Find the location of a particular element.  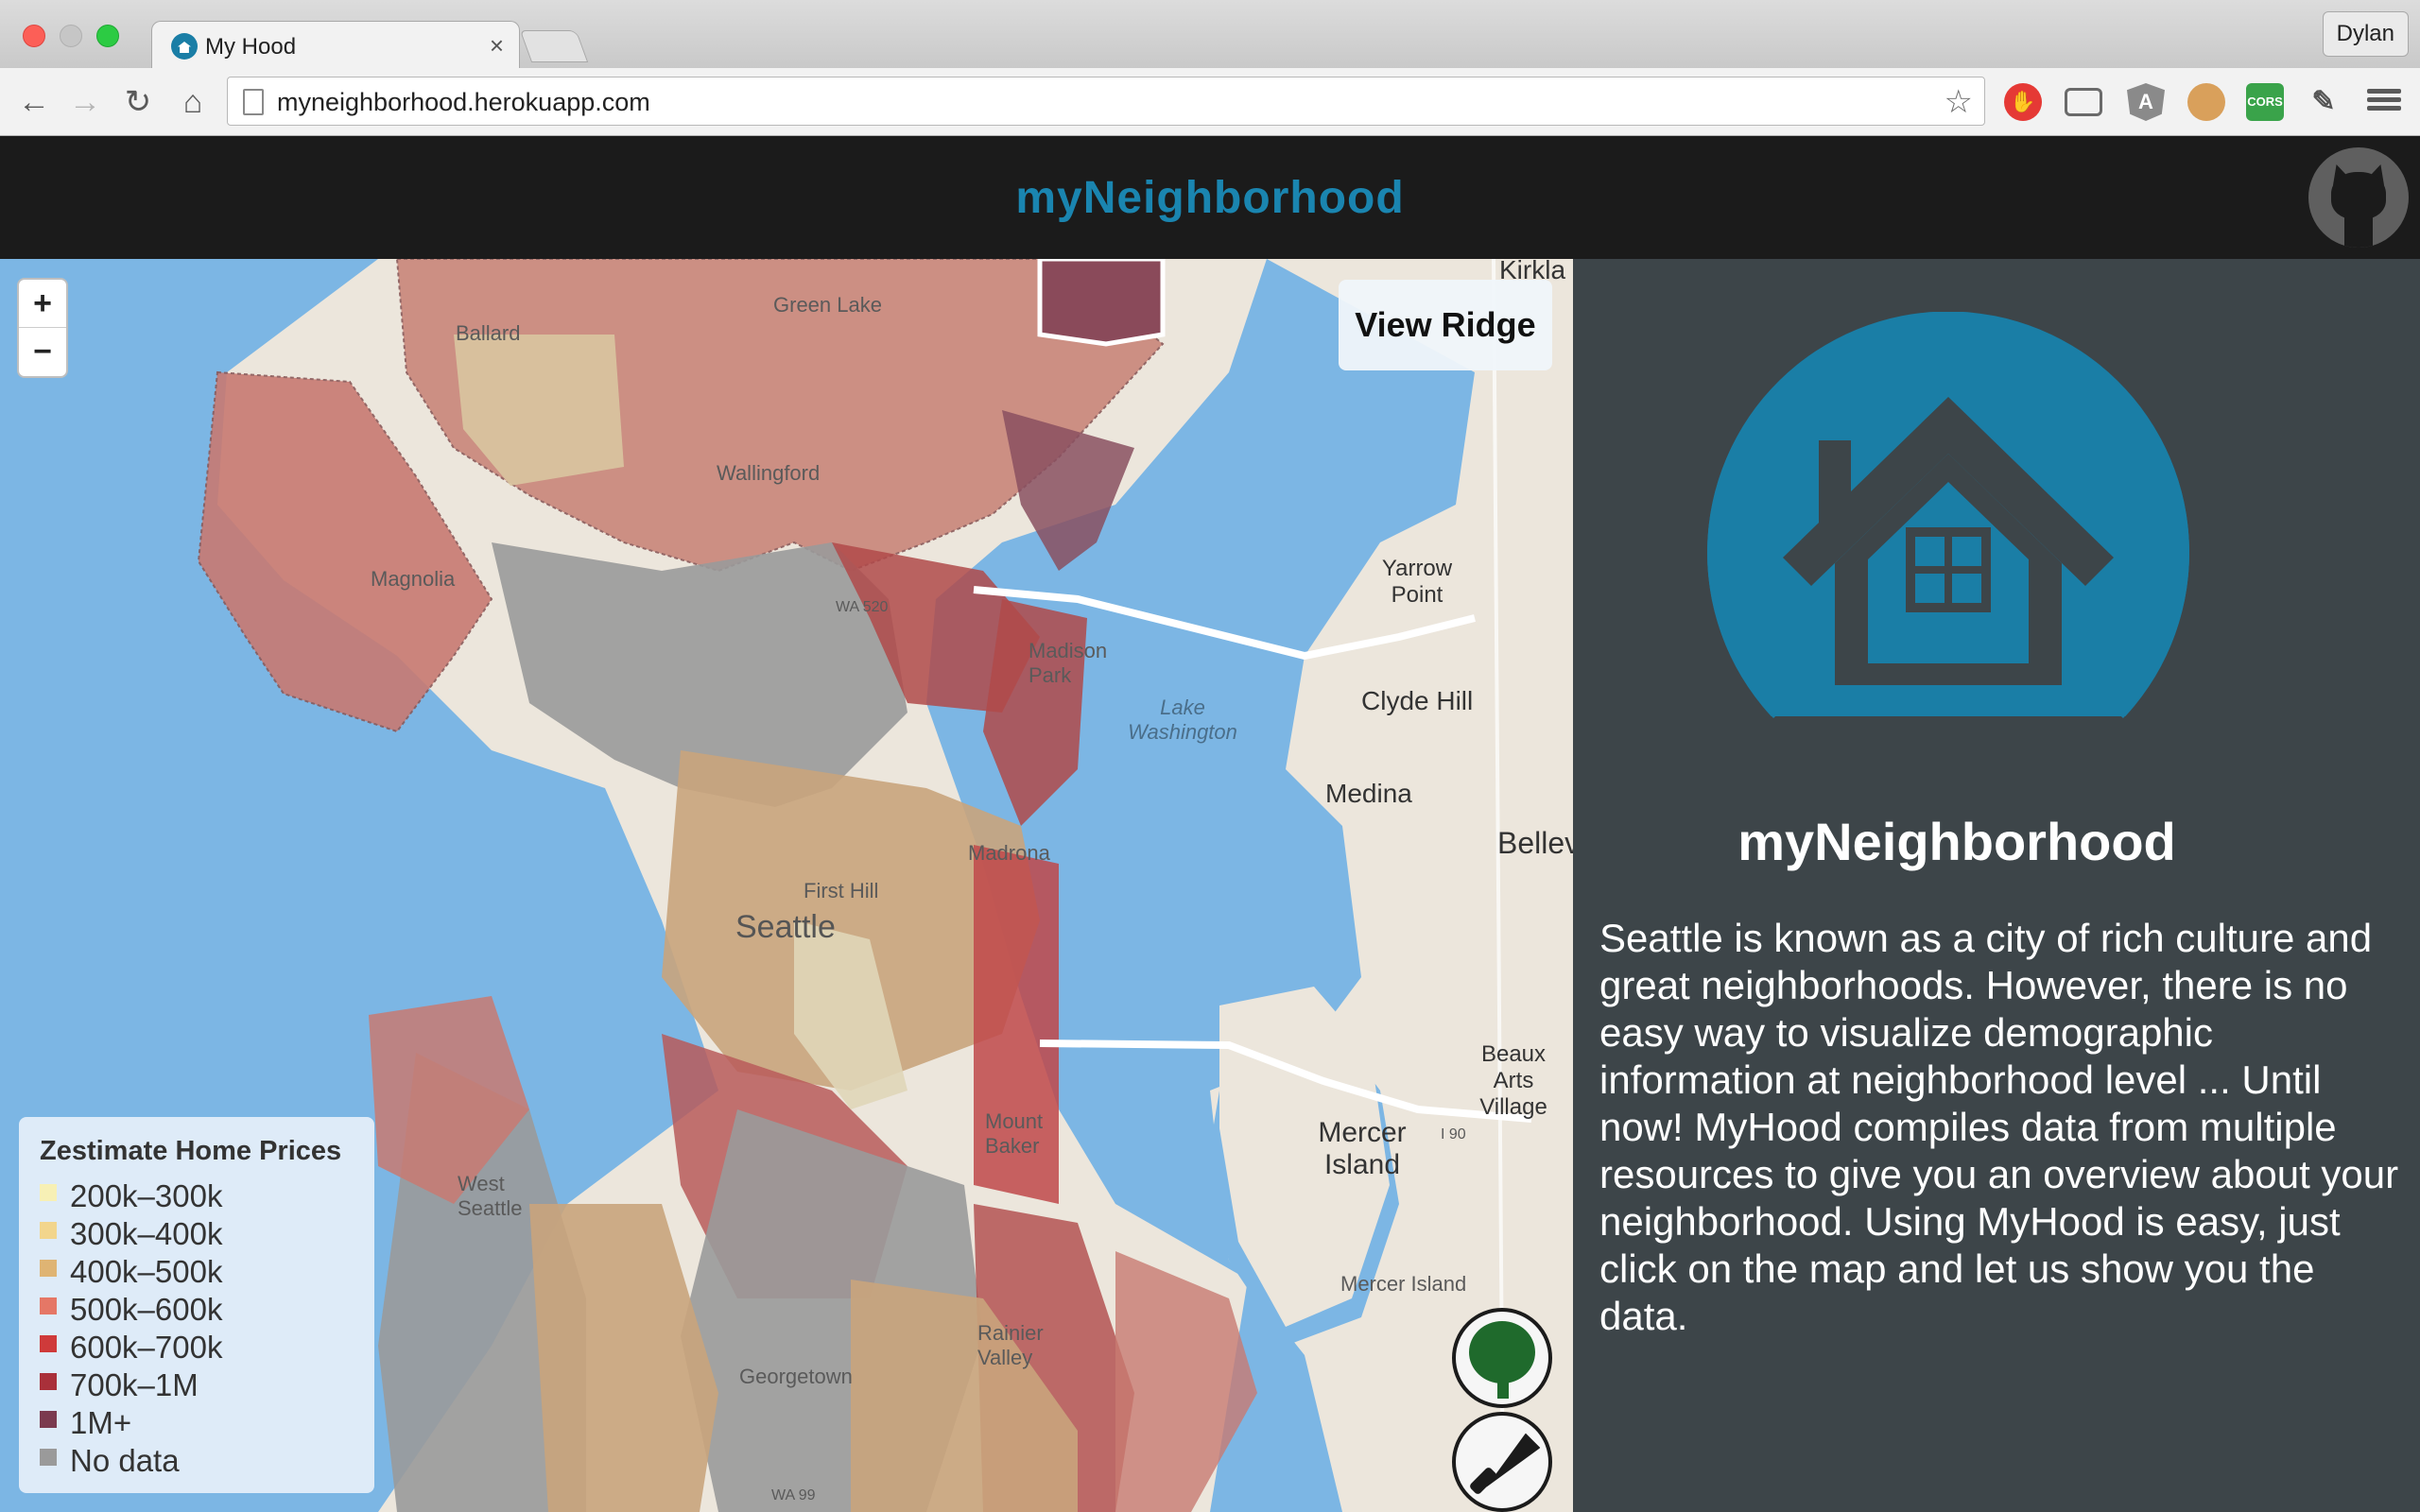

legend-label: 400k–500k is located at coordinates (146, 1271).